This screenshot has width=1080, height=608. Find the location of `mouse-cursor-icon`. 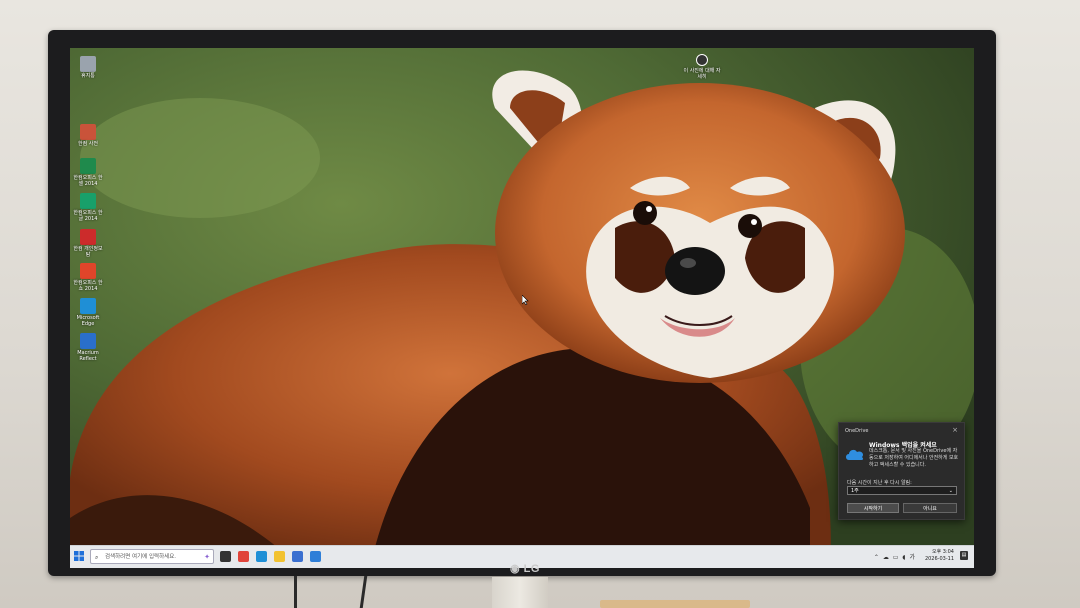

mouse-cursor-icon is located at coordinates (525, 300).